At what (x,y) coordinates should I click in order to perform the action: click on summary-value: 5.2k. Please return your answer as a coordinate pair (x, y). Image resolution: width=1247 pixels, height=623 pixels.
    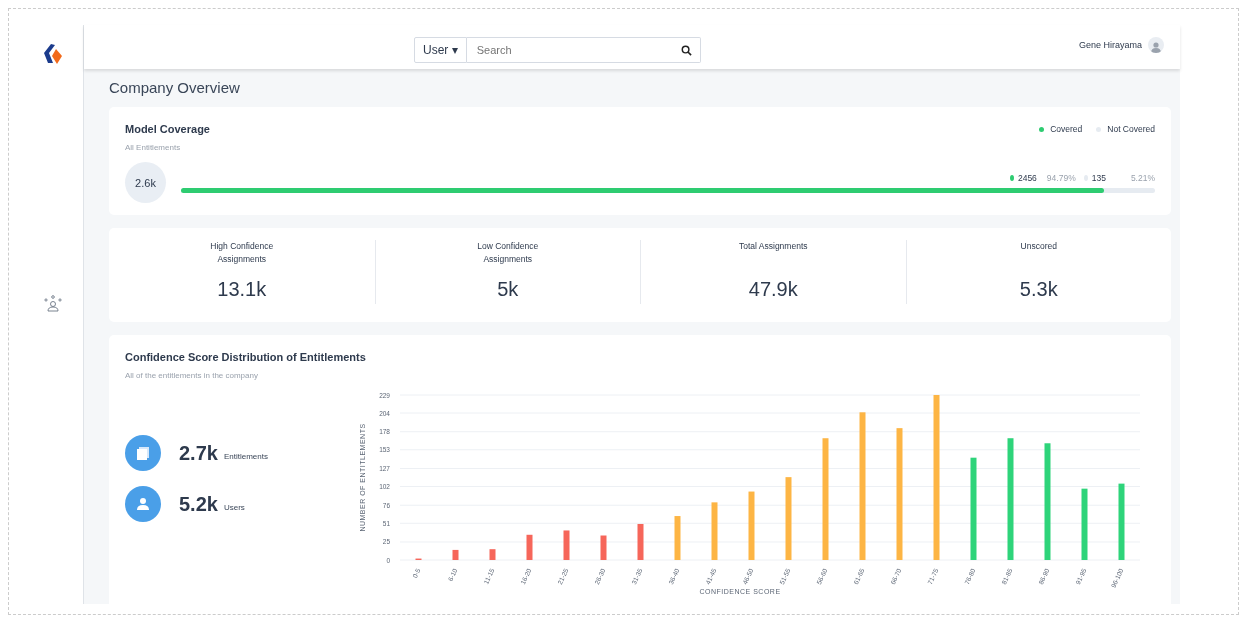
    Looking at the image, I should click on (198, 504).